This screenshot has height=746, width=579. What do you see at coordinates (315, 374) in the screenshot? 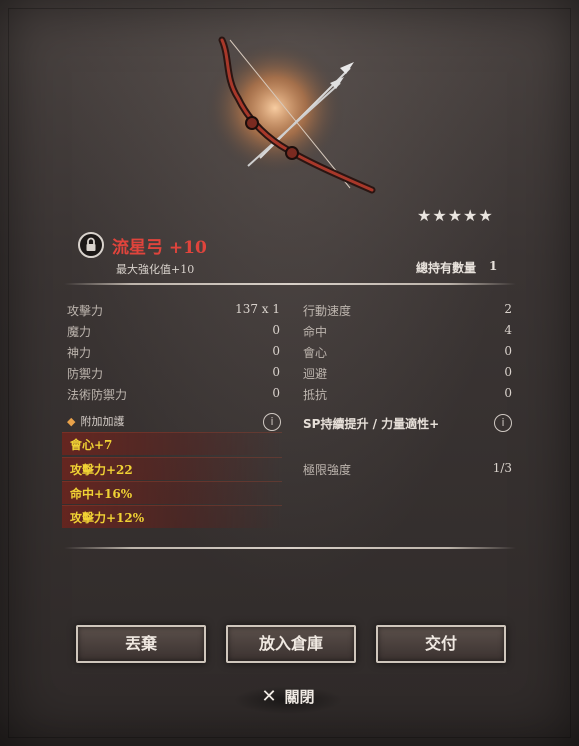
I see `stat-label: 迴避` at bounding box center [315, 374].